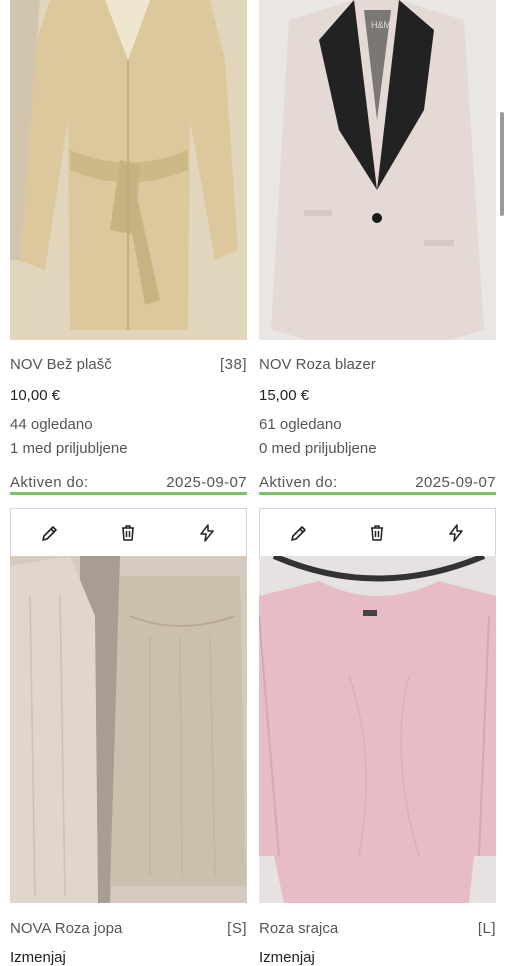  Describe the element at coordinates (237, 928) in the screenshot. I see `listing-size: [S]` at that location.